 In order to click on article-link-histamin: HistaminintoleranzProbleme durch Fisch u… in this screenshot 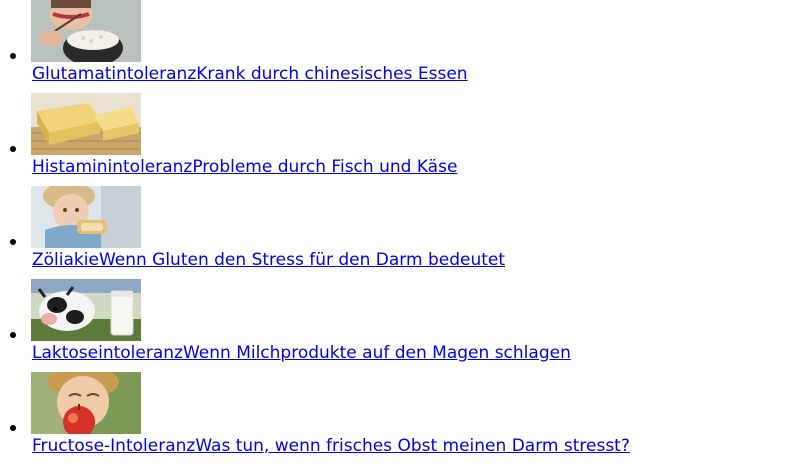, I will do `click(244, 167)`.